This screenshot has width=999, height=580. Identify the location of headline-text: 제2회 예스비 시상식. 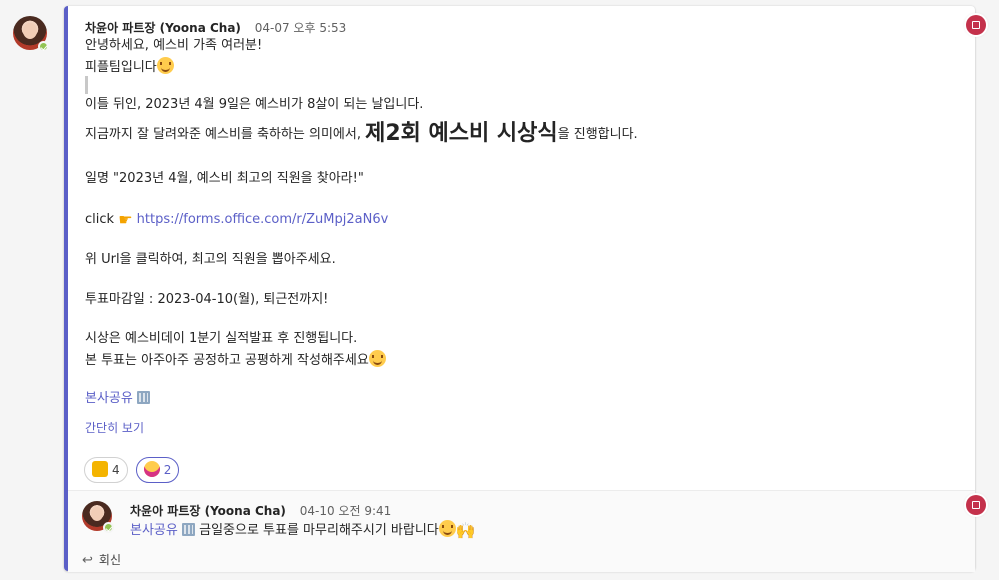
(461, 133).